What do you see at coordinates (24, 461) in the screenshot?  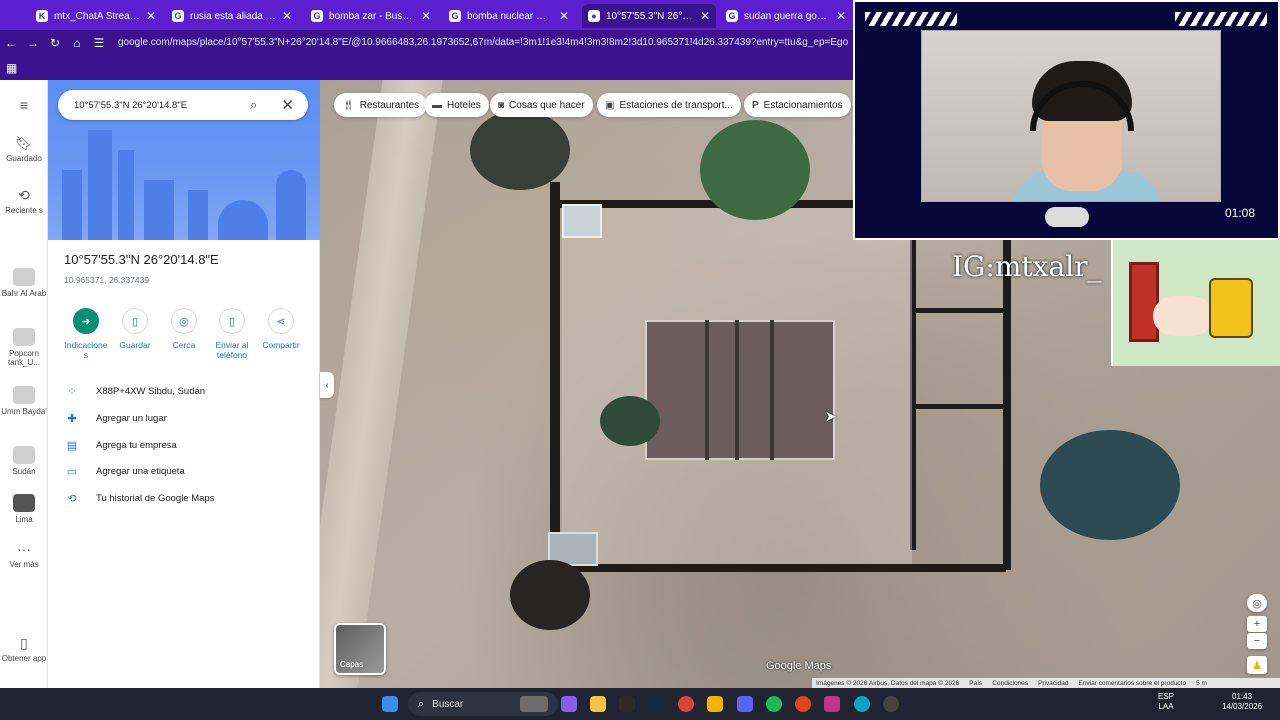 I see `rail-item-sudan: Sudán` at bounding box center [24, 461].